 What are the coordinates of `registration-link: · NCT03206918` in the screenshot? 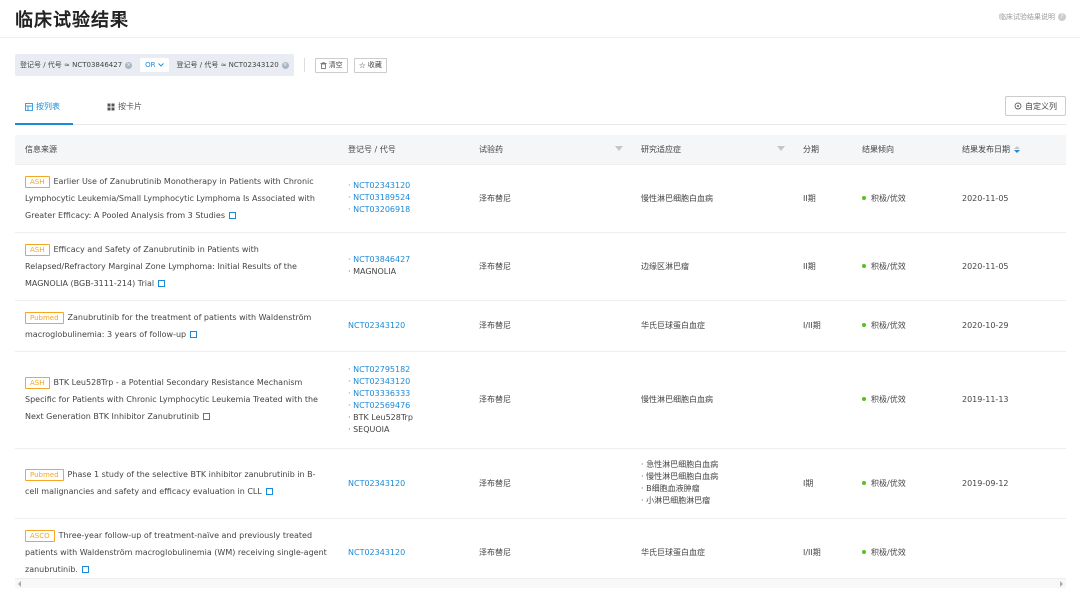 It's located at (403, 210).